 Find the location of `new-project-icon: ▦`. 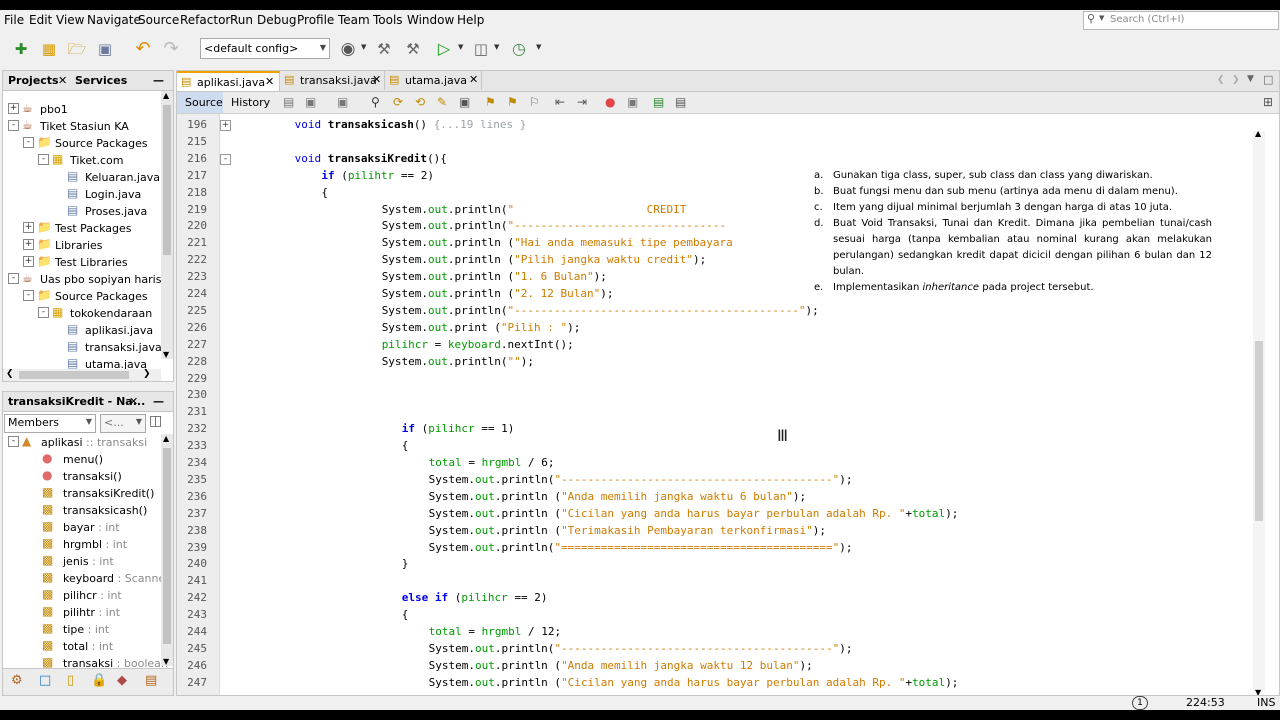

new-project-icon: ▦ is located at coordinates (49, 49).